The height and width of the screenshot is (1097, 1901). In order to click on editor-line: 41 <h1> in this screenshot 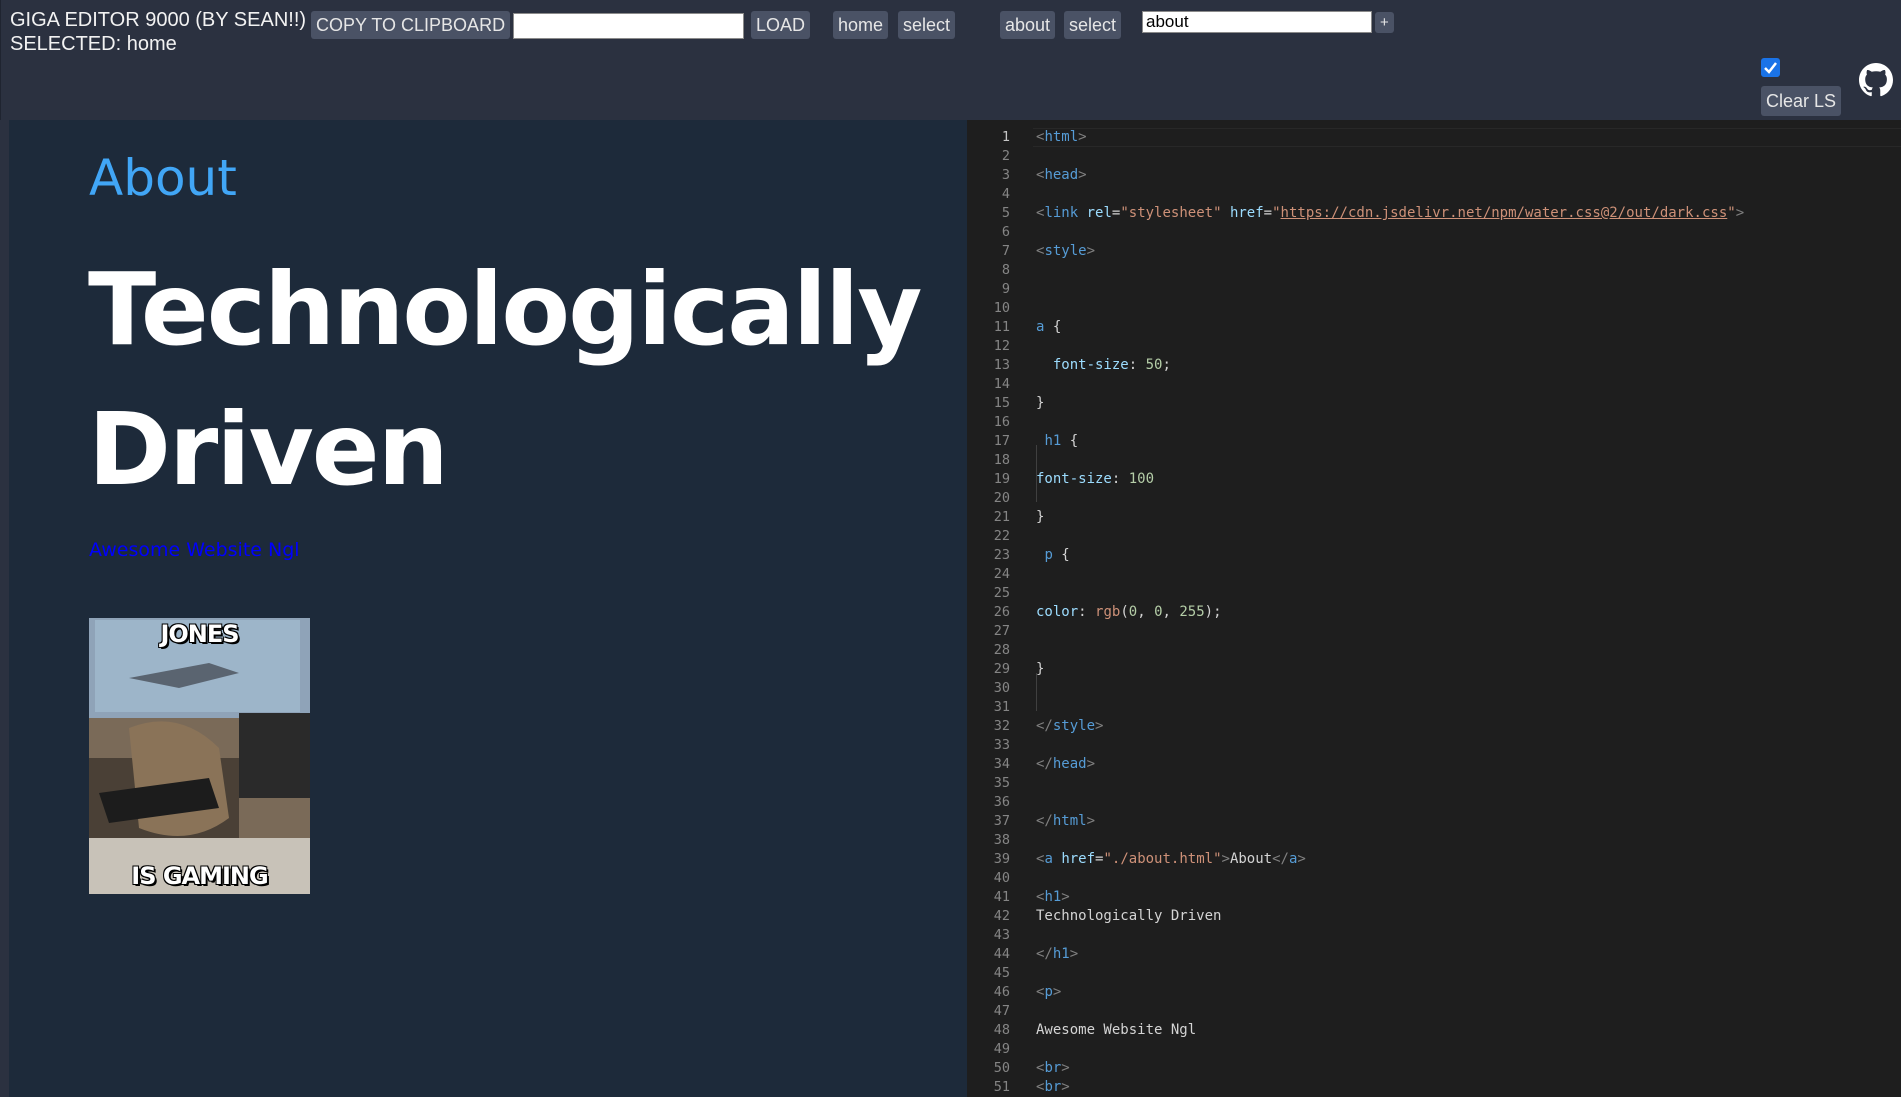, I will do `click(1434, 897)`.